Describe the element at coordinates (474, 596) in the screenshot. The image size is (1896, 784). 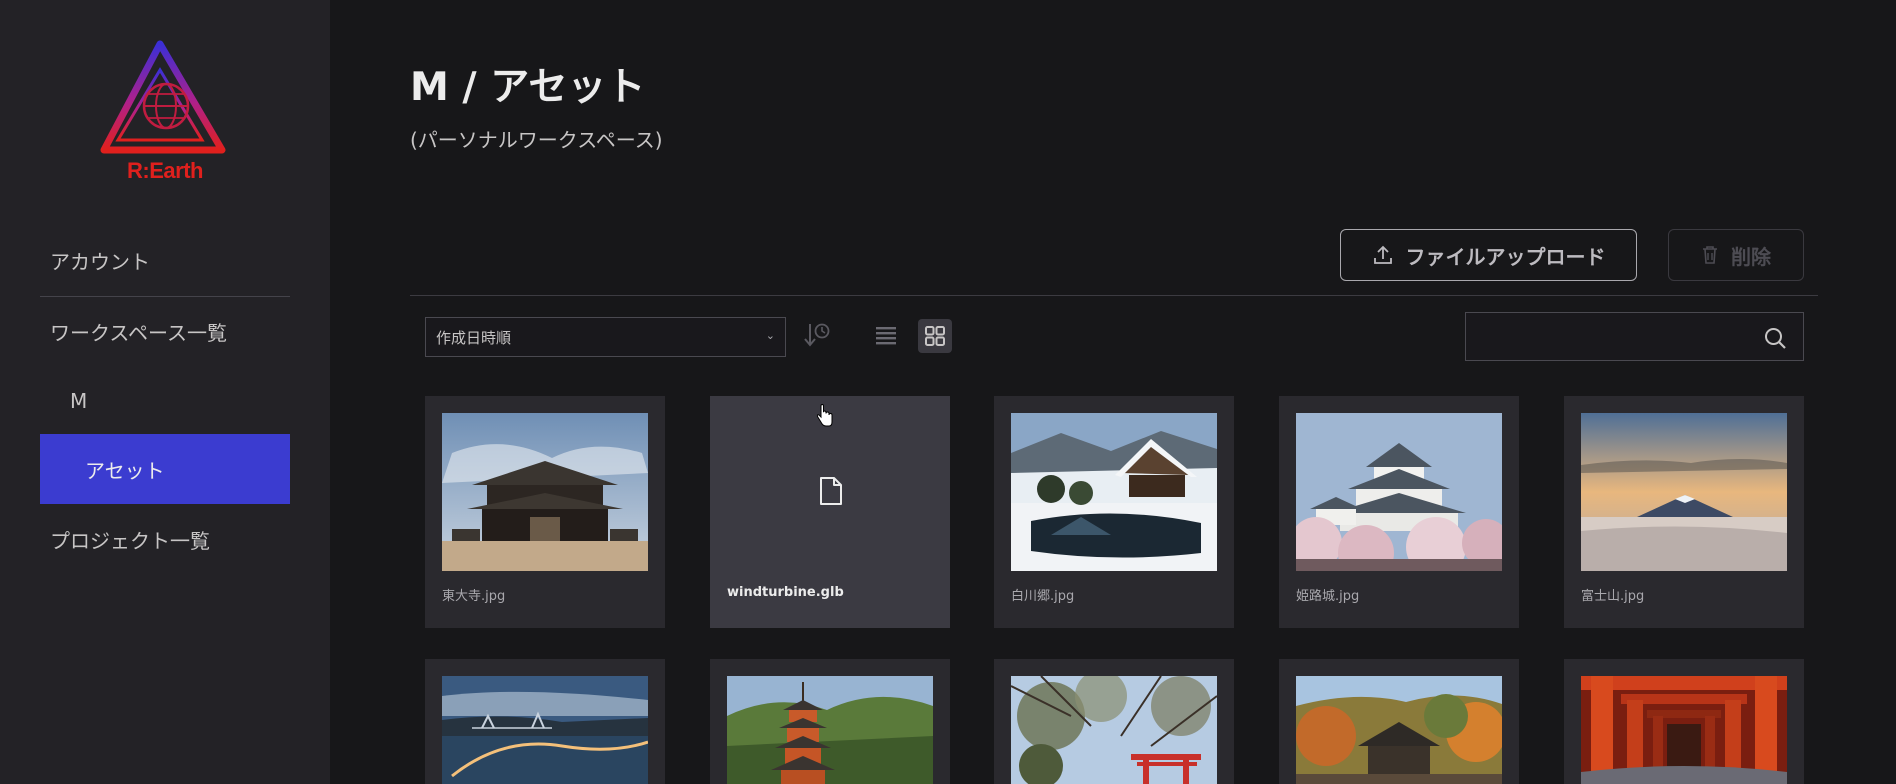
I see `asset-name: 東大寺.jpg` at that location.